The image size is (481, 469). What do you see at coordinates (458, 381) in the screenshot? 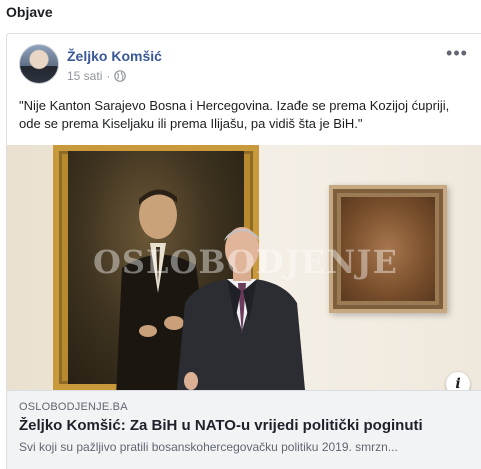
I see `info-icon: i` at bounding box center [458, 381].